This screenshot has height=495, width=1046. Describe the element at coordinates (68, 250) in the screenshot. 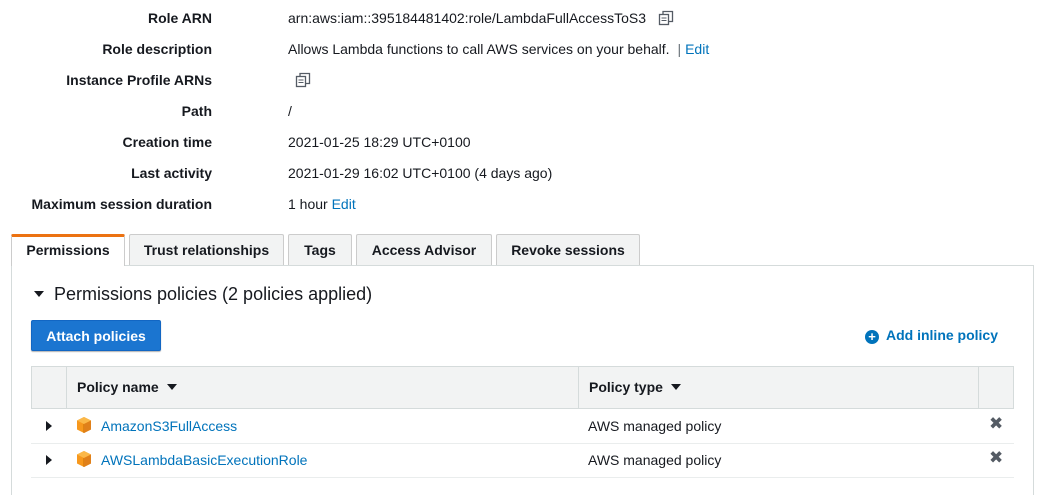

I see `tab-permissions: Permissions` at that location.